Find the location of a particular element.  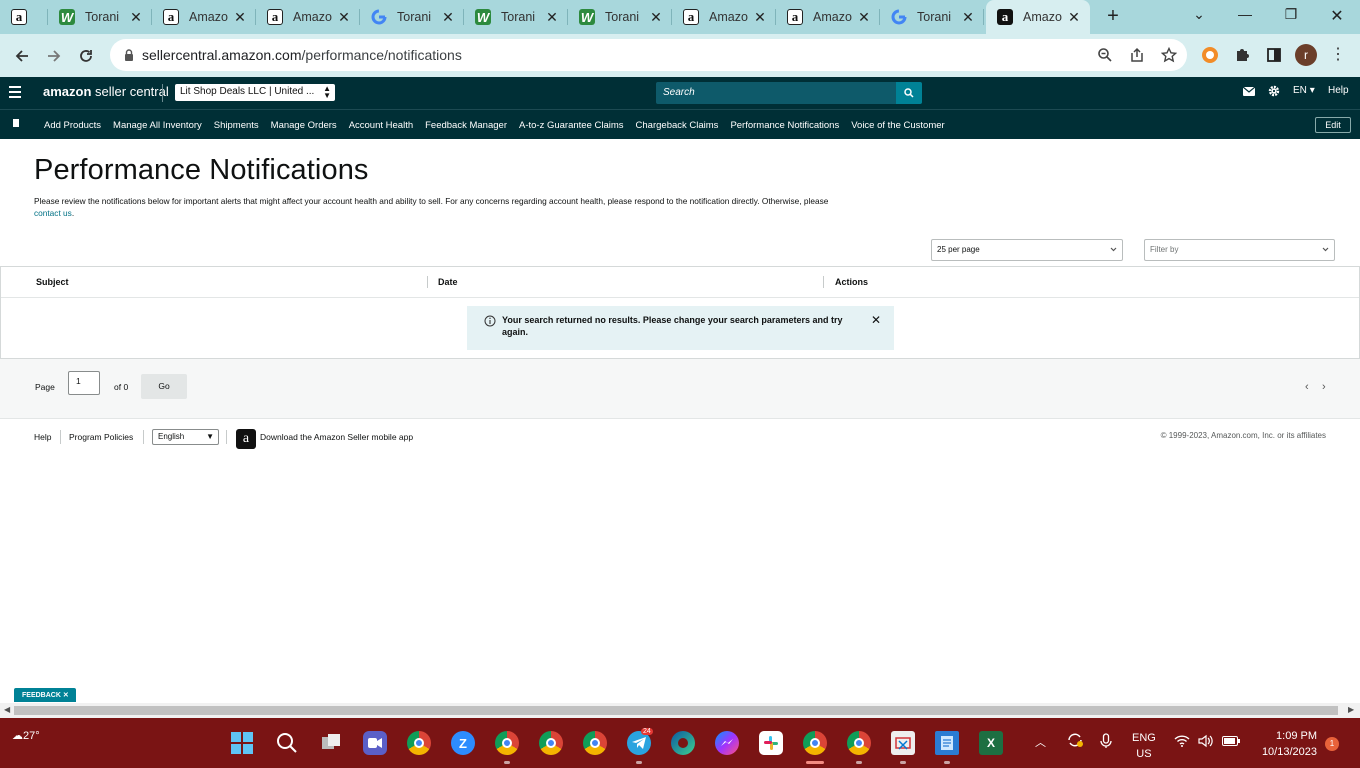

extension-icon is located at coordinates (1210, 55).